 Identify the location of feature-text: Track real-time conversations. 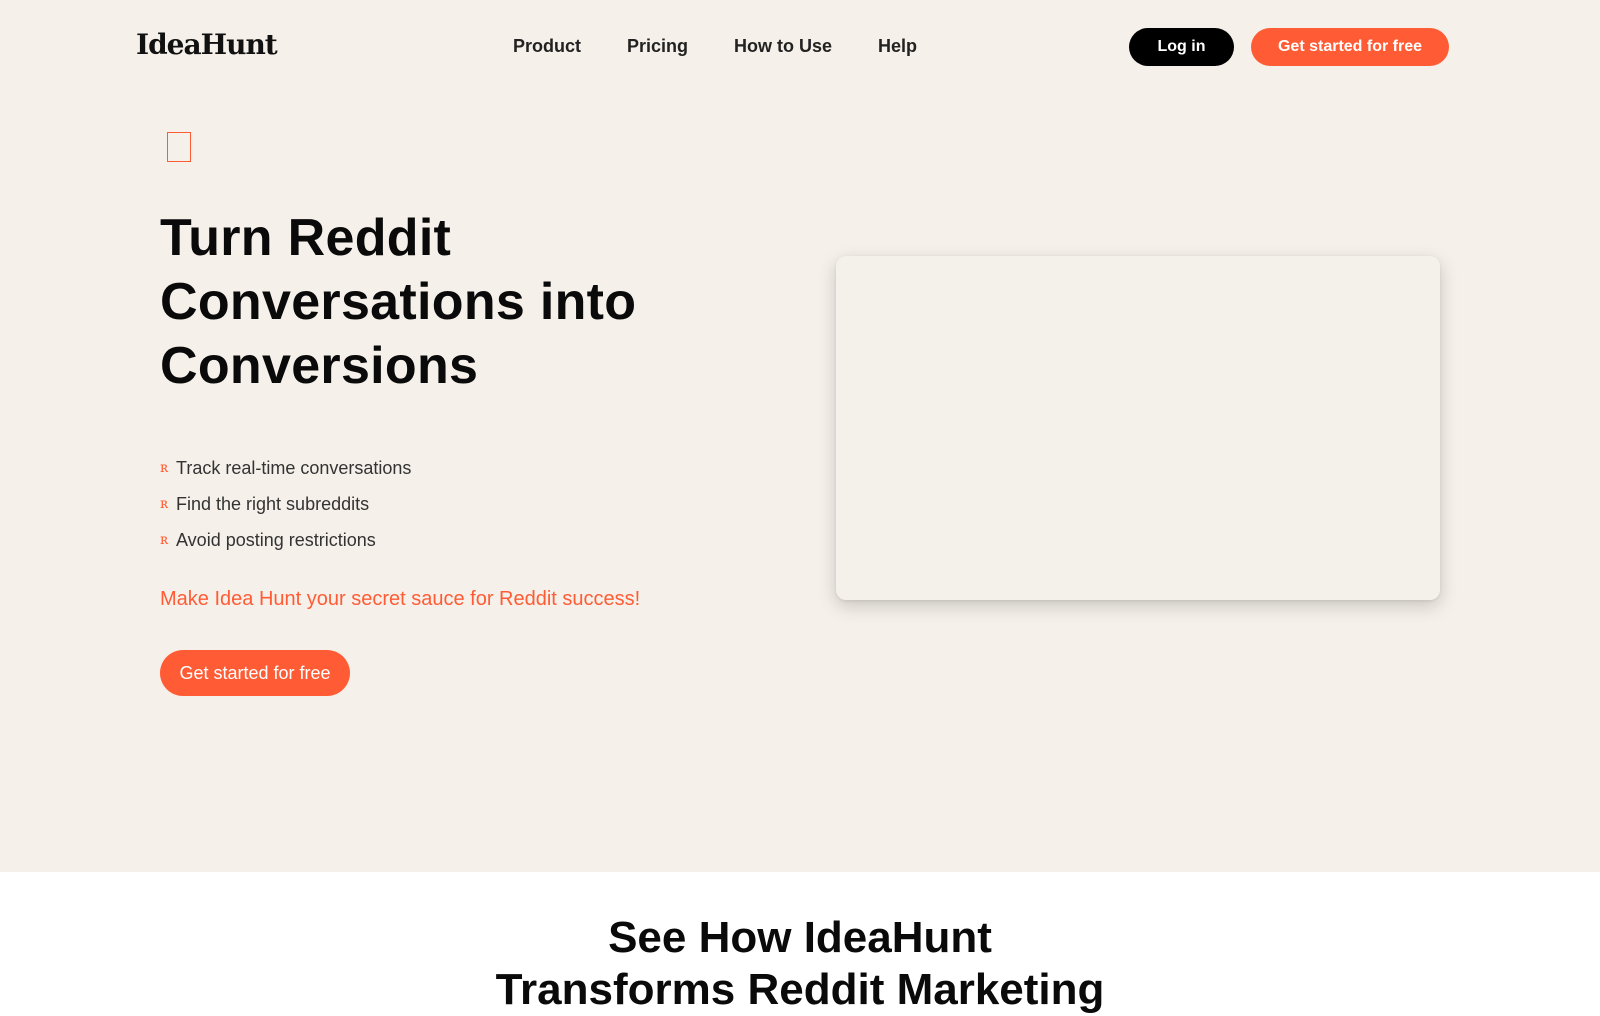
(294, 467).